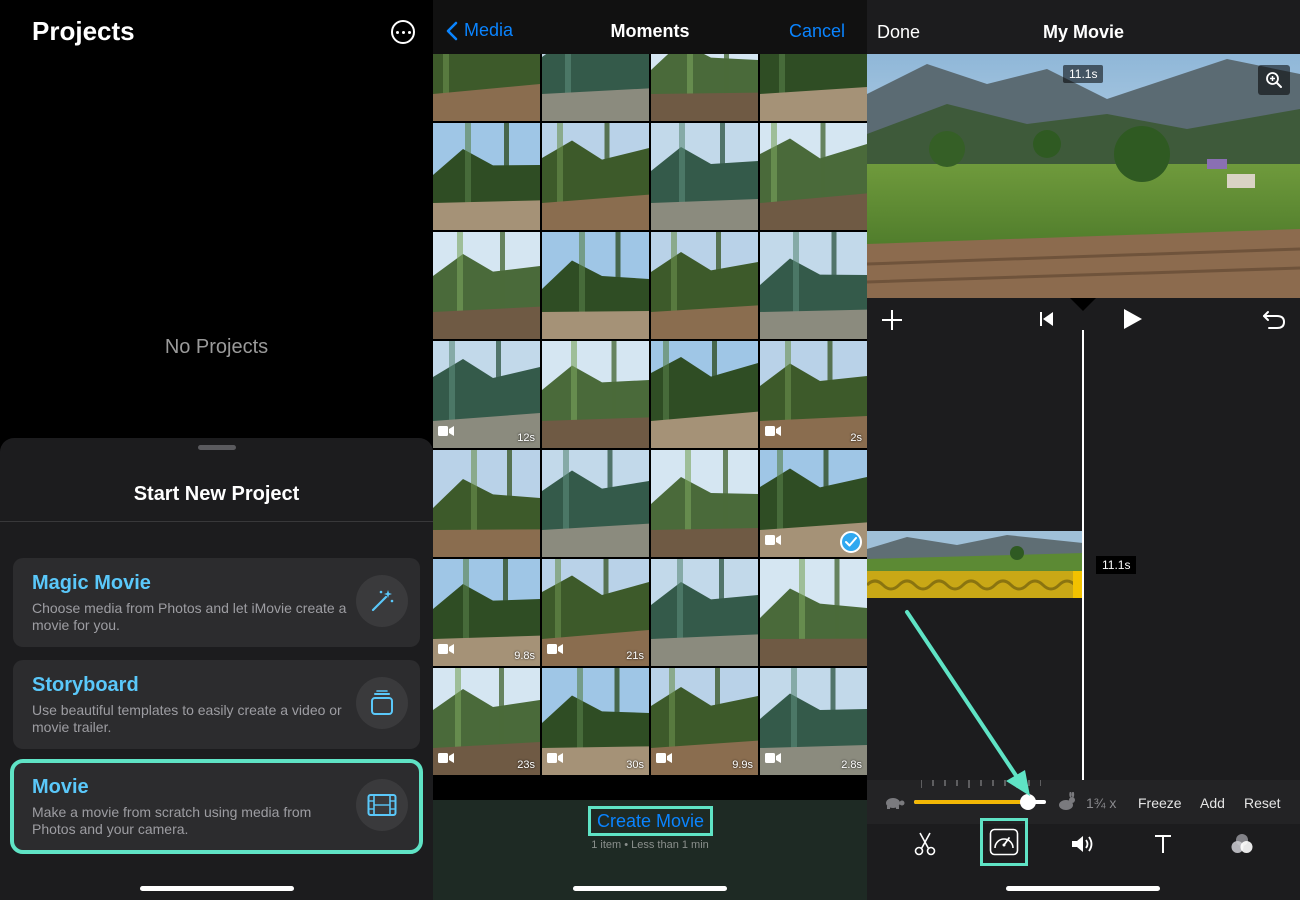 This screenshot has width=1300, height=900. Describe the element at coordinates (650, 845) in the screenshot. I see `selection-summary: 1 item • Less than 1 min` at that location.